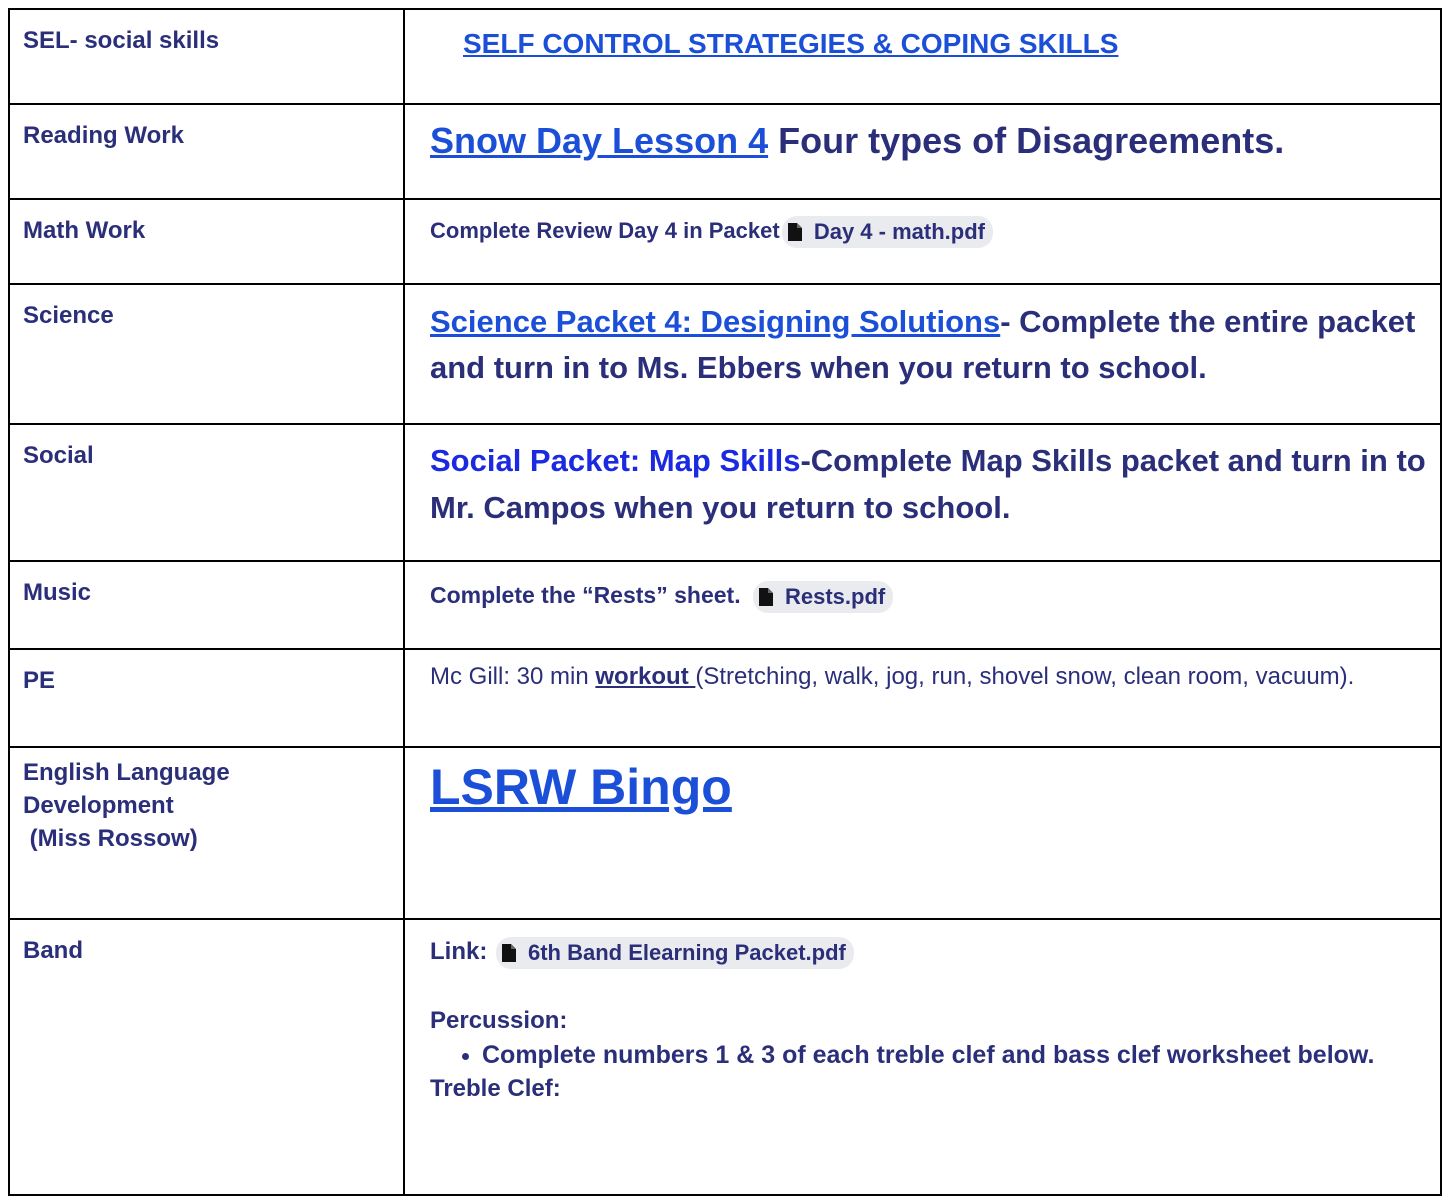  I want to click on math-text: Complete Review Day 4 in Packet, so click(605, 230).